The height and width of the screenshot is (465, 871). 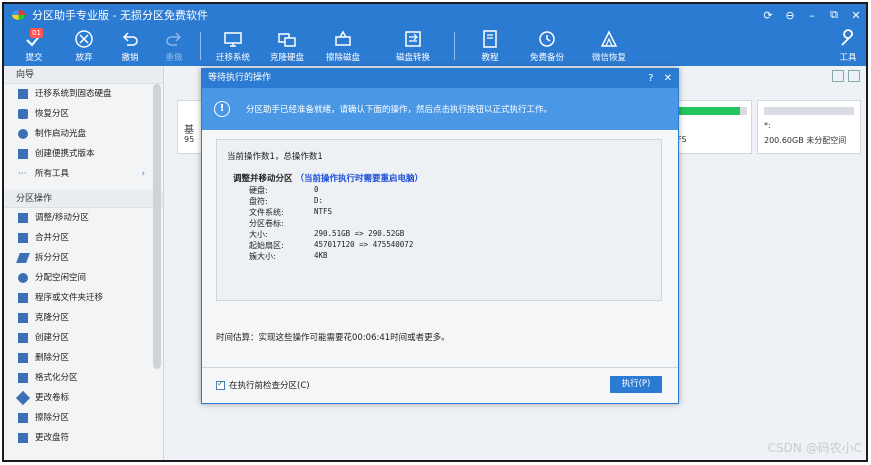 What do you see at coordinates (343, 38) in the screenshot?
I see `eraser-icon` at bounding box center [343, 38].